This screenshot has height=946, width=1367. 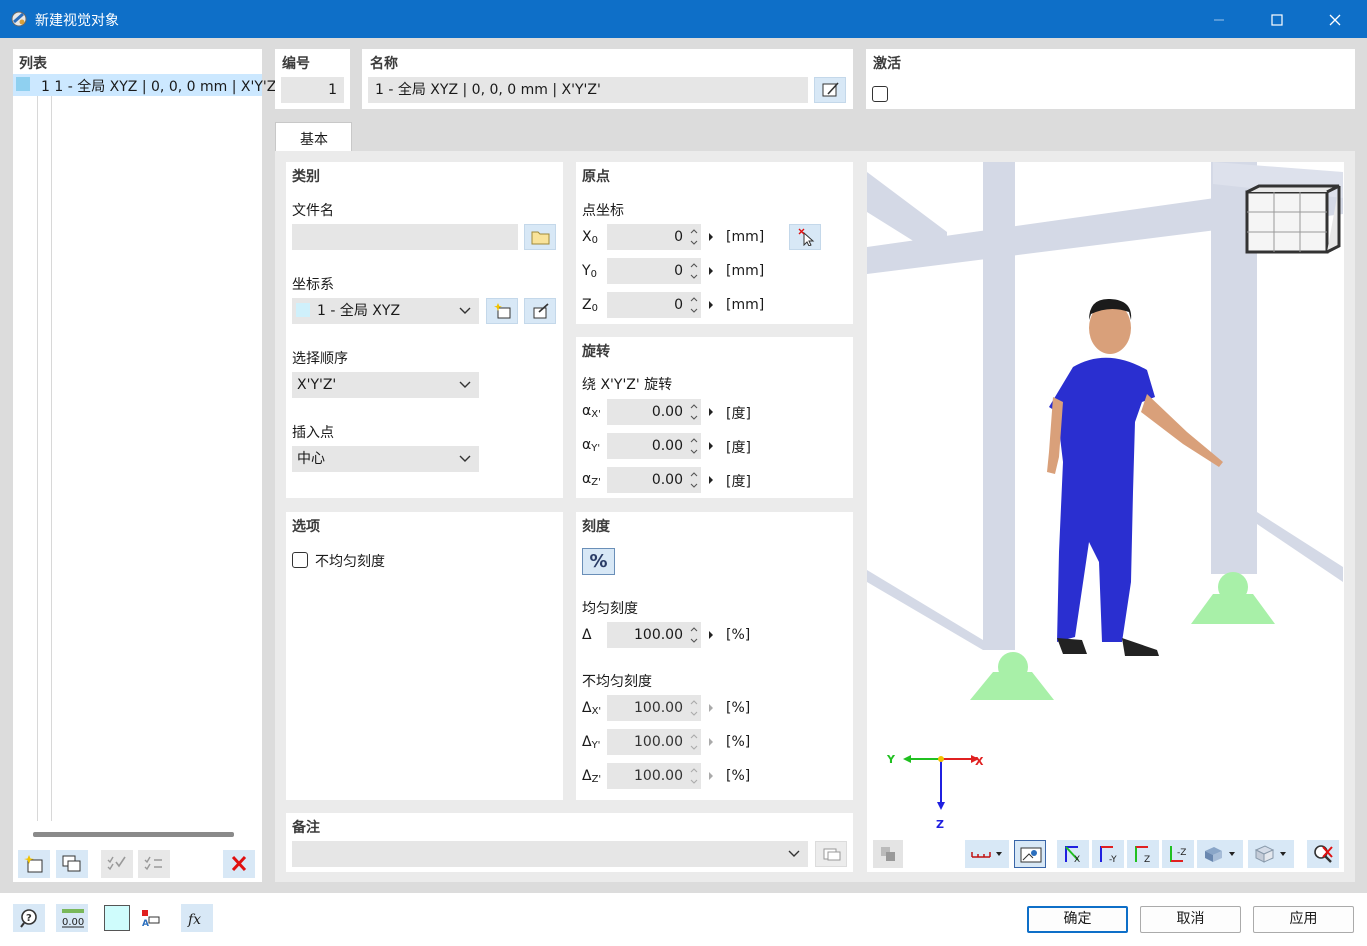 What do you see at coordinates (385, 459) in the screenshot?
I see `insert-point-select: 中心` at bounding box center [385, 459].